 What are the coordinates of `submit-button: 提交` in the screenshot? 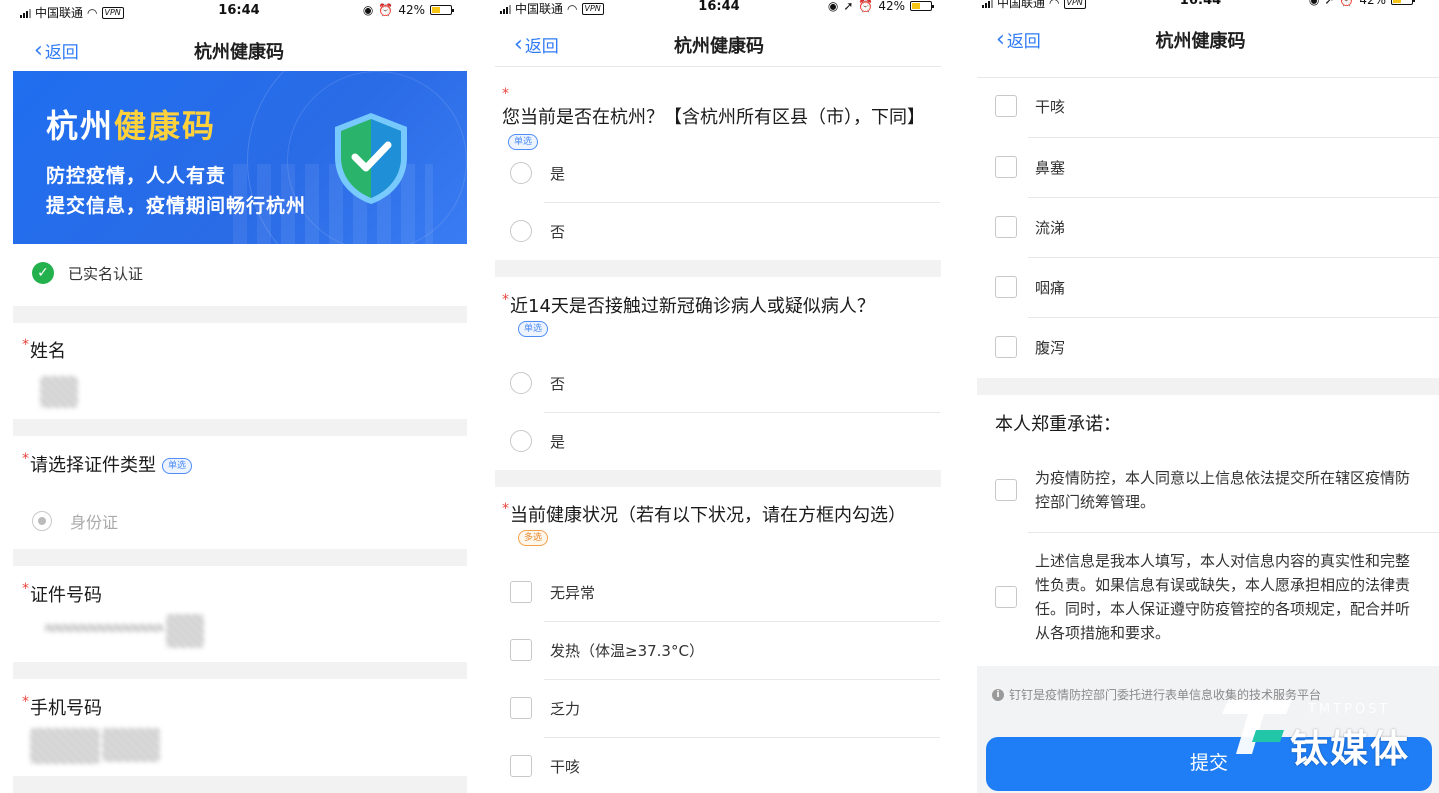 It's located at (1209, 764).